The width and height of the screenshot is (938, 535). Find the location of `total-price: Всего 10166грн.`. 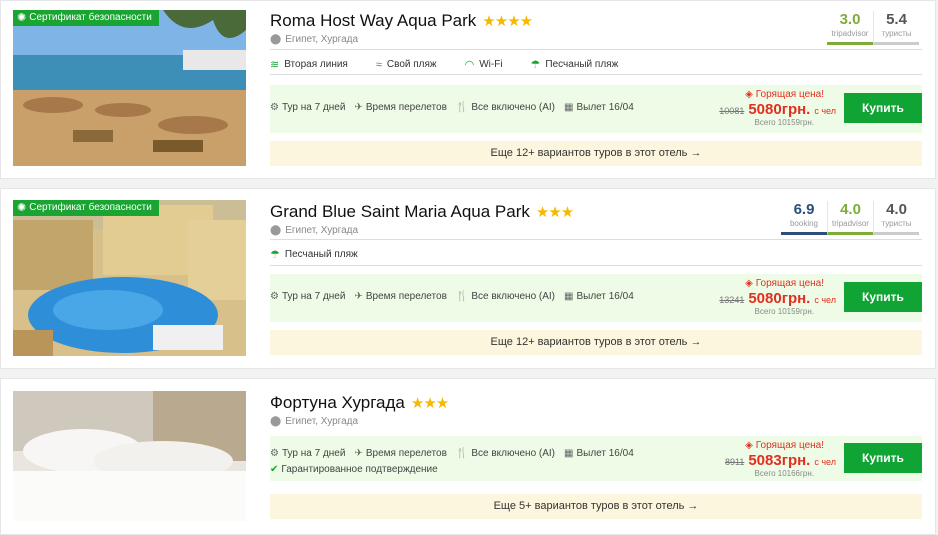

total-price: Всего 10166грн. is located at coordinates (784, 473).